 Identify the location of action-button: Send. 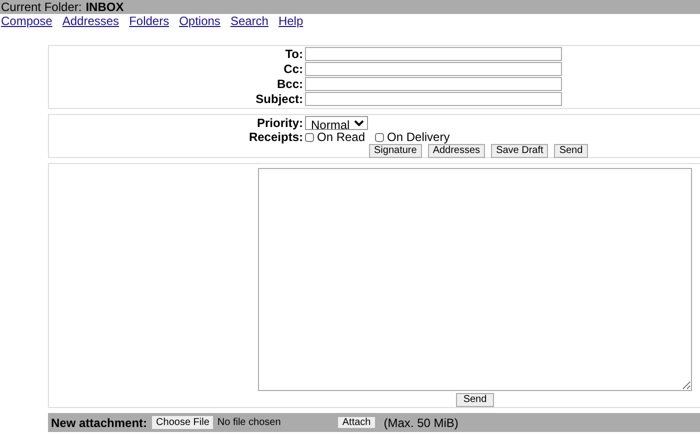
(571, 151).